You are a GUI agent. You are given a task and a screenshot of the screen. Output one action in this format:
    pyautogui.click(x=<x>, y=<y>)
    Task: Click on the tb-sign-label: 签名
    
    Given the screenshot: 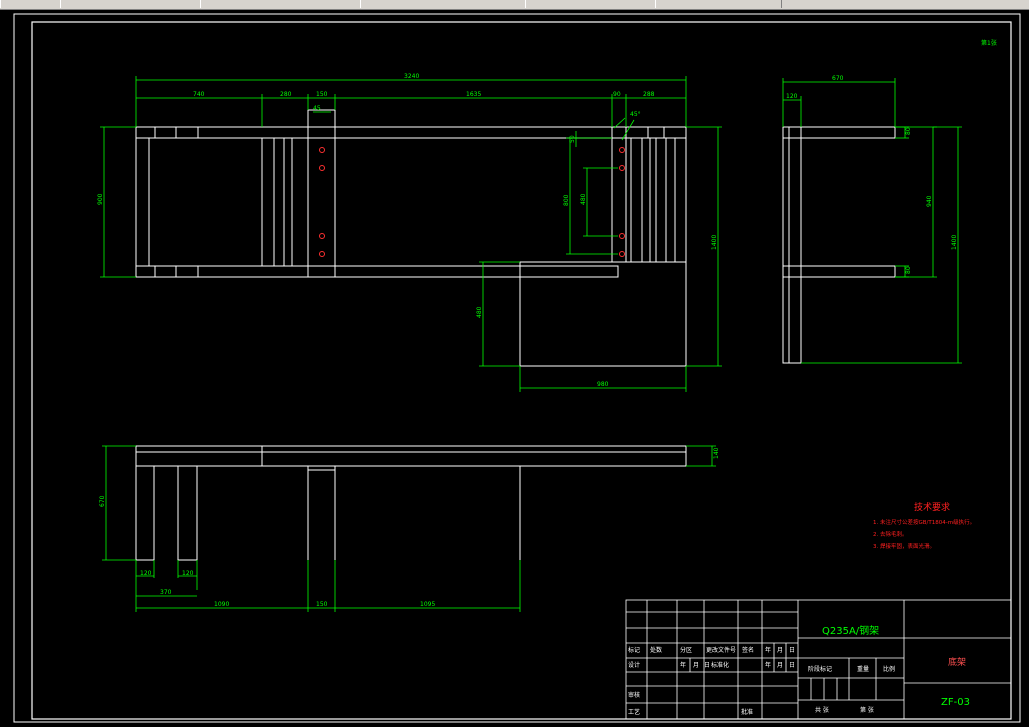 What is the action you would take?
    pyautogui.click(x=748, y=650)
    